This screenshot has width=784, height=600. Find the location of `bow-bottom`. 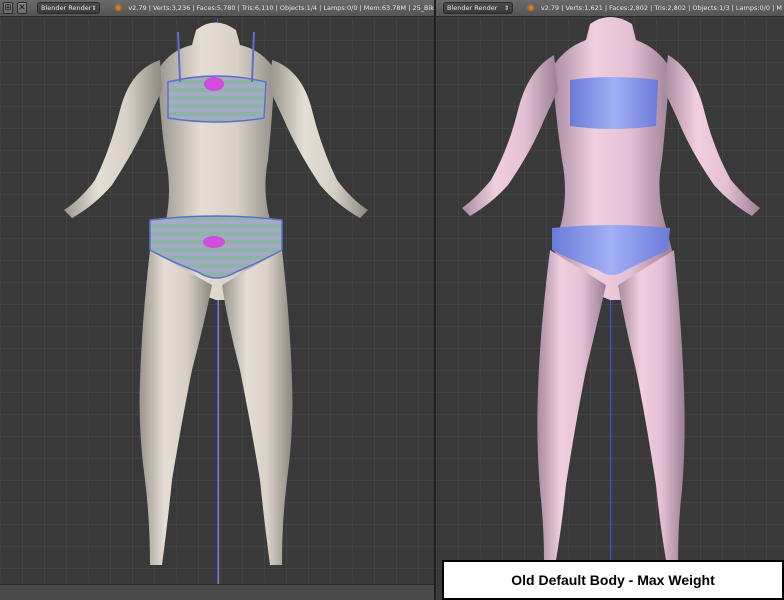

bow-bottom is located at coordinates (214, 242).